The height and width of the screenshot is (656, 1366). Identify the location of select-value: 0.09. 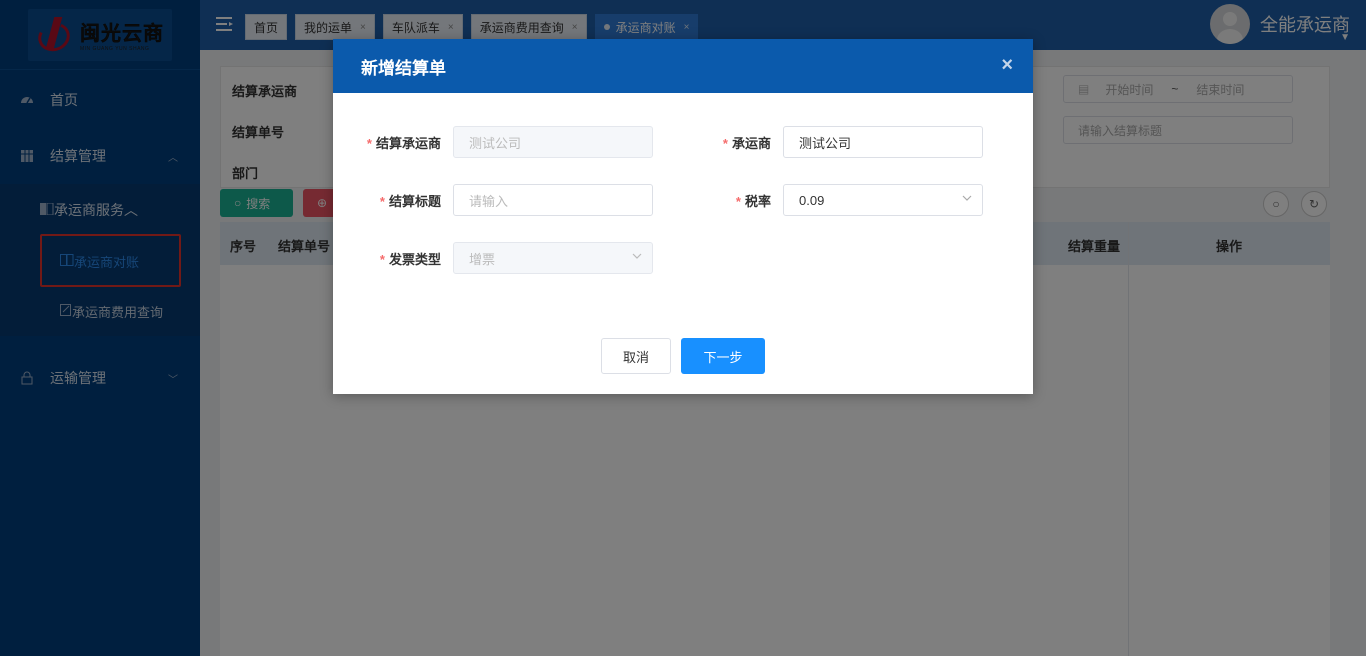
(812, 200).